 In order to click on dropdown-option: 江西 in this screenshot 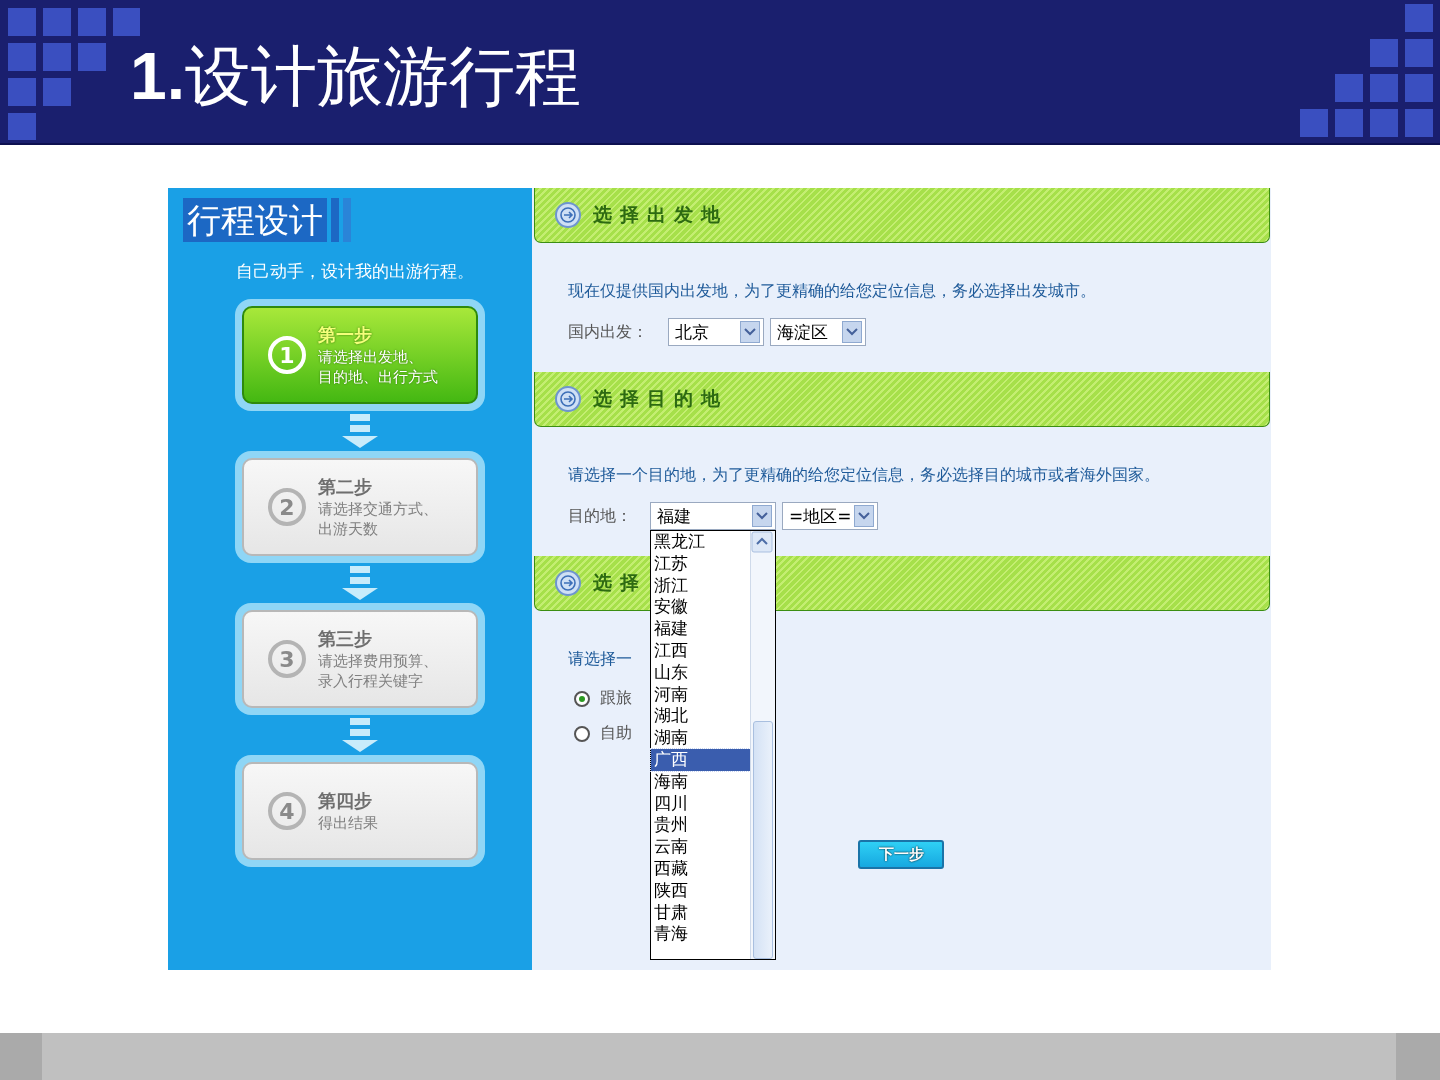, I will do `click(700, 651)`.